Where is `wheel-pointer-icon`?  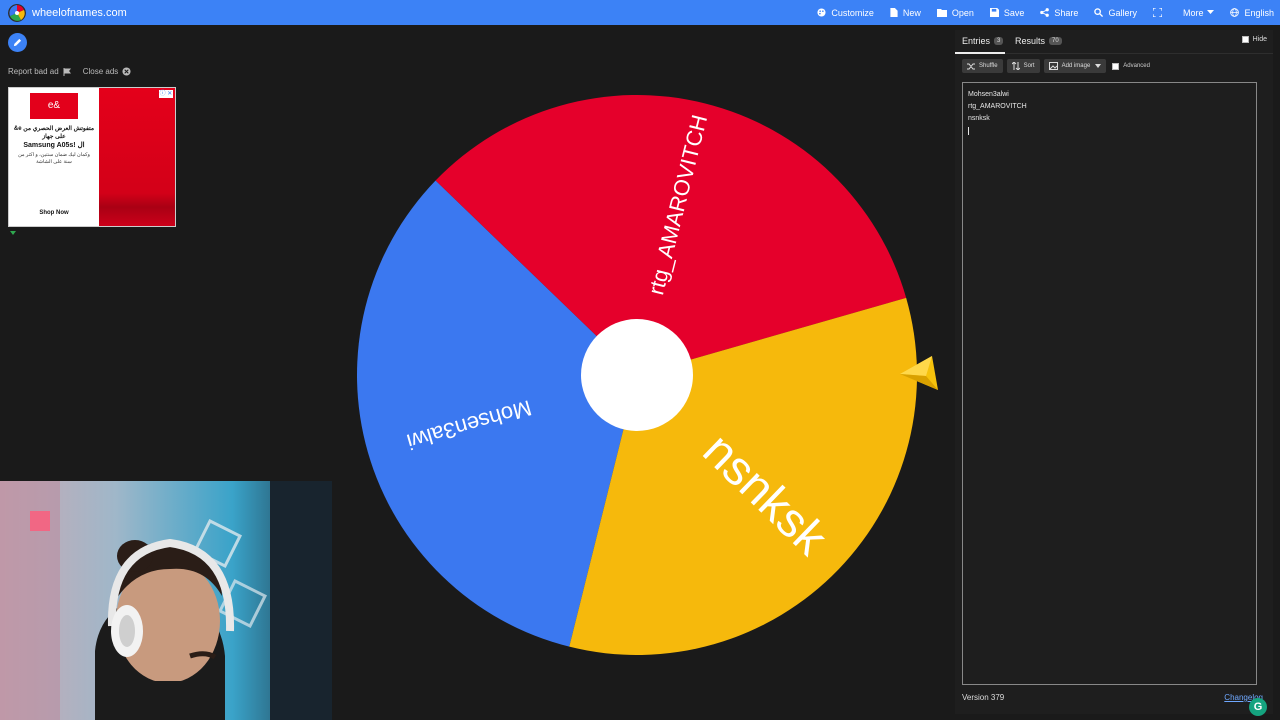 wheel-pointer-icon is located at coordinates (919, 373).